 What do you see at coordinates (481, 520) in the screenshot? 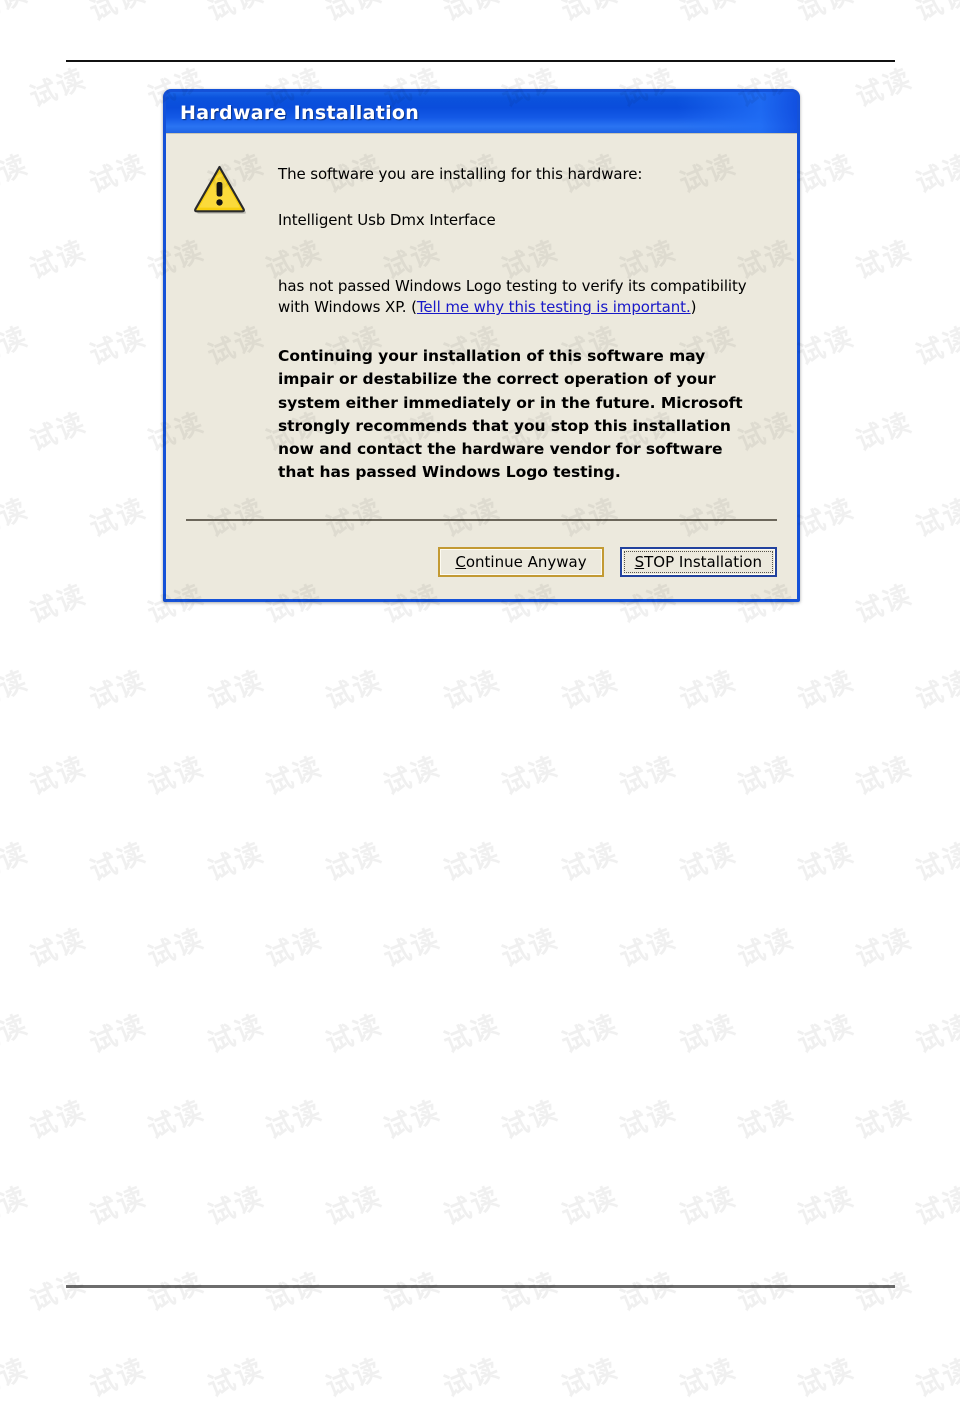
I see `footer-separator` at bounding box center [481, 520].